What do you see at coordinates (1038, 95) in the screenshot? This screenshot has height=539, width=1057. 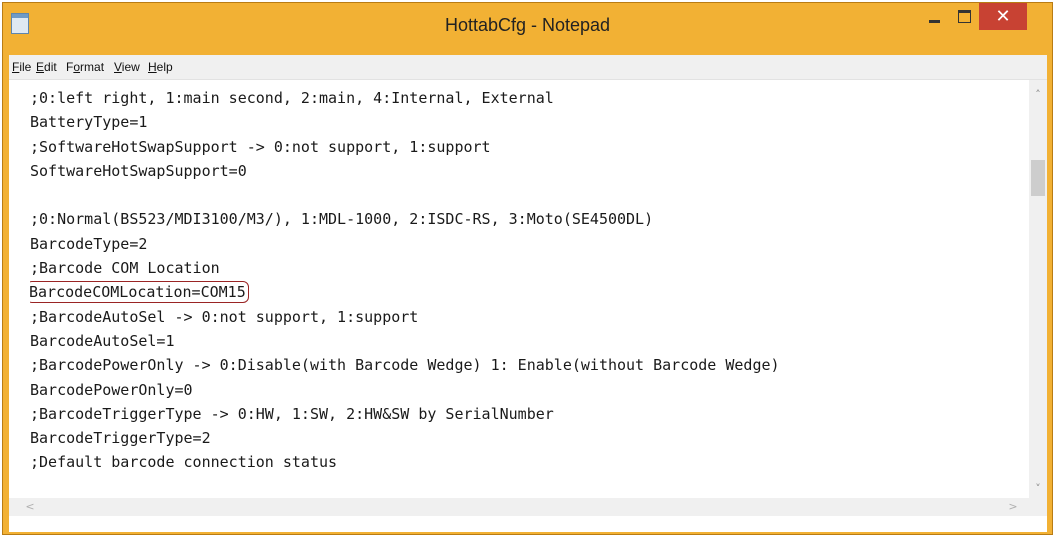 I see `scroll-up-icon: ˄` at bounding box center [1038, 95].